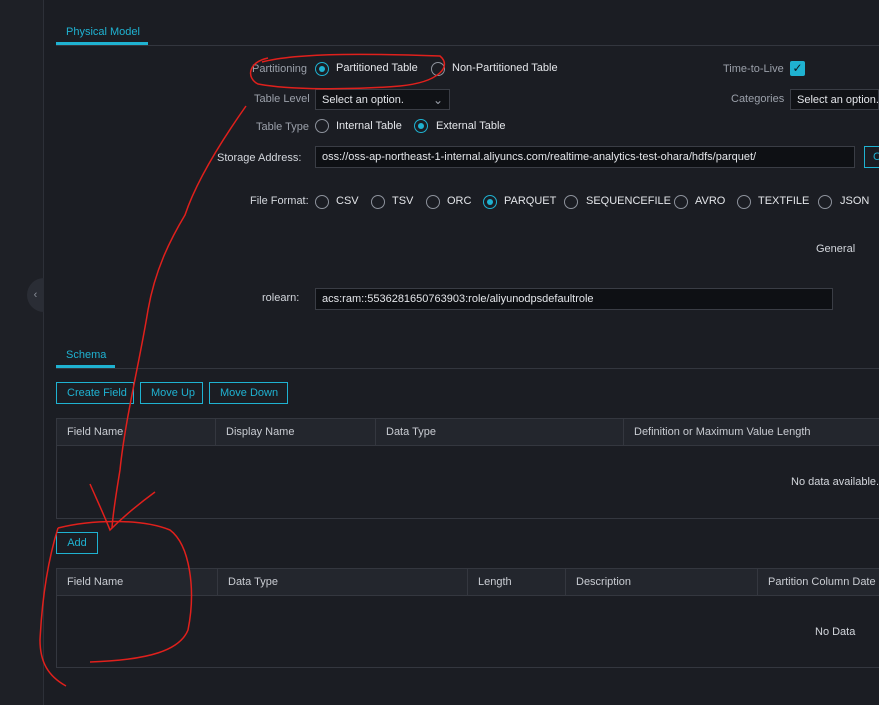 The height and width of the screenshot is (705, 879). Describe the element at coordinates (499, 432) in the screenshot. I see `fields-col-data-type: Data Type` at that location.